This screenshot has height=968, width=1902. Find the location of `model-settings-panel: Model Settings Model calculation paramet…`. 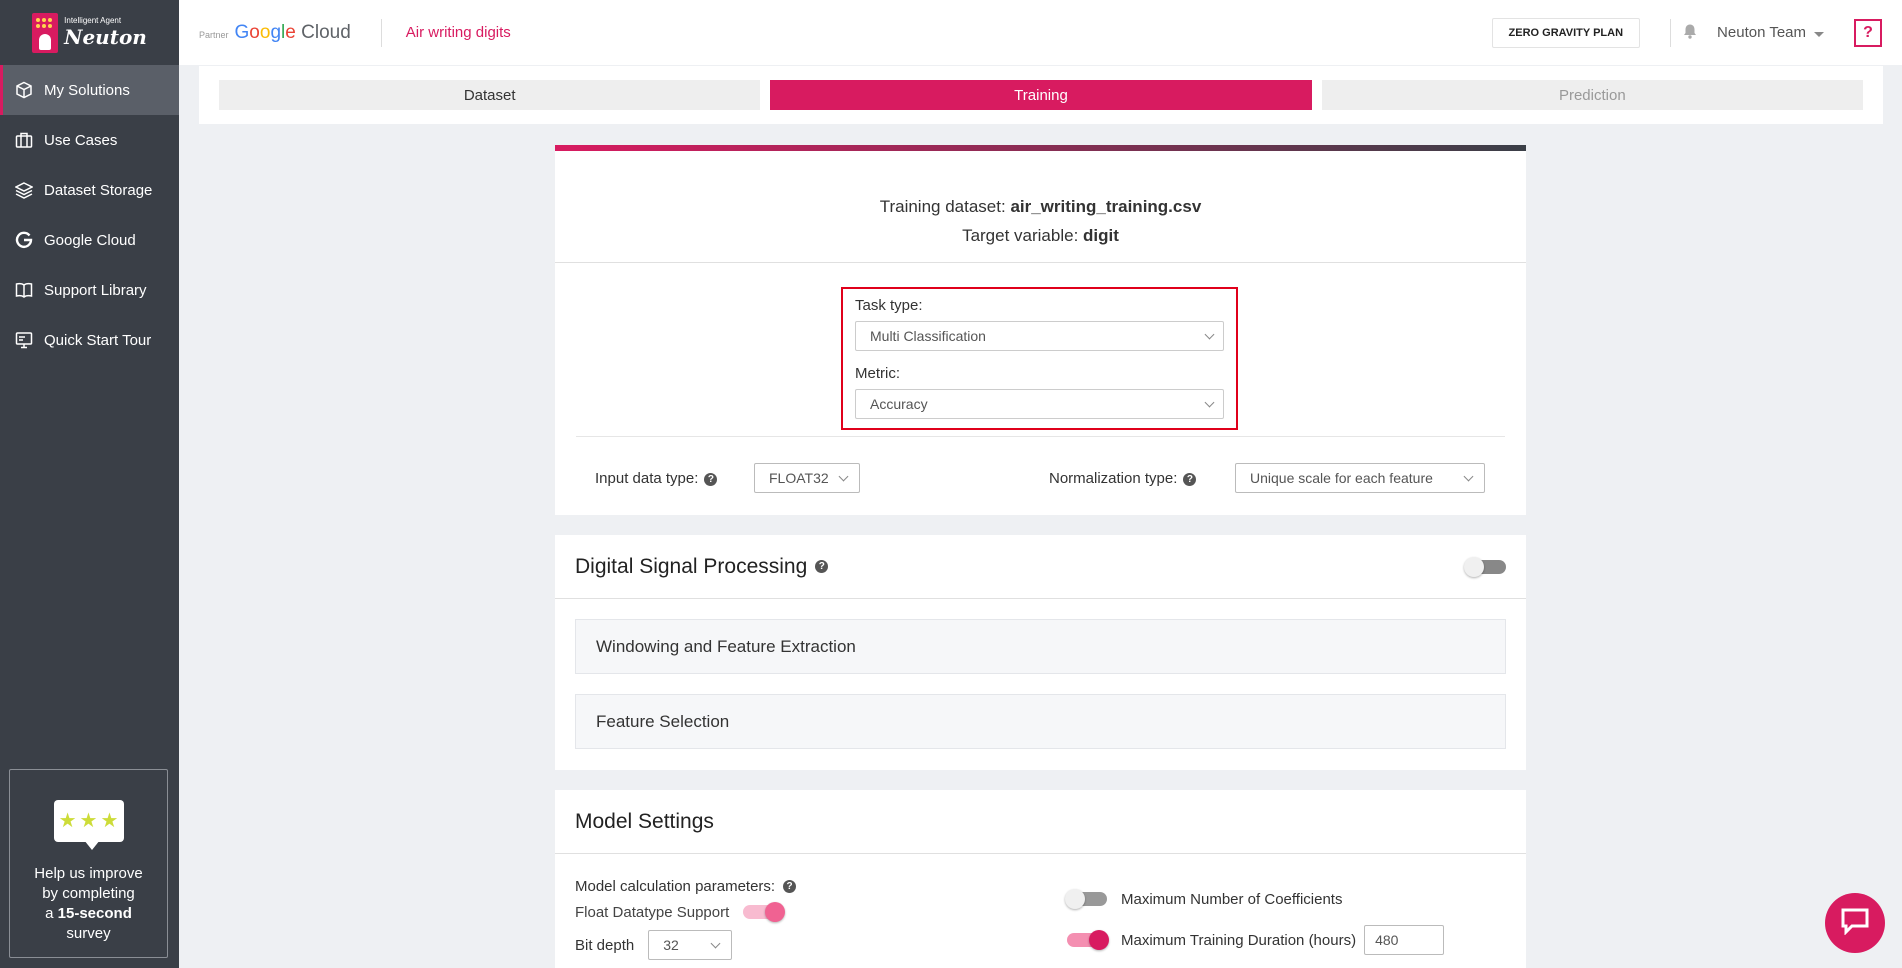

model-settings-panel: Model Settings Model calculation paramet… is located at coordinates (1040, 879).